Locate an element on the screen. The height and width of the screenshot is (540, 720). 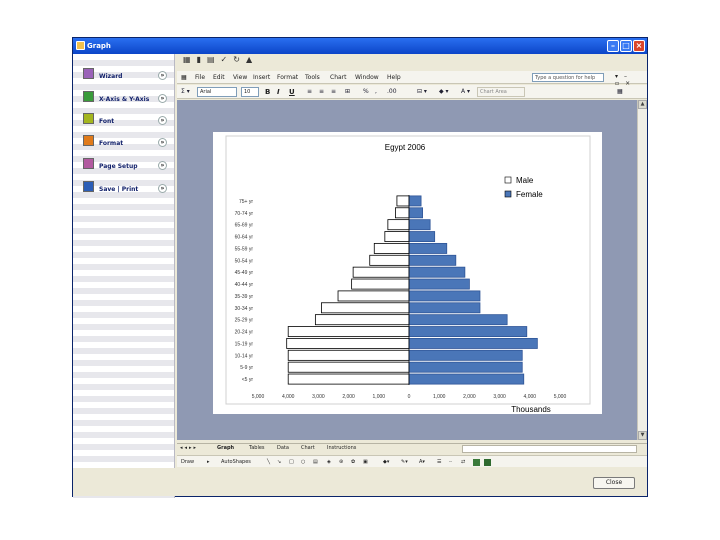
percent-icon: % is located at coordinates (366, 91).